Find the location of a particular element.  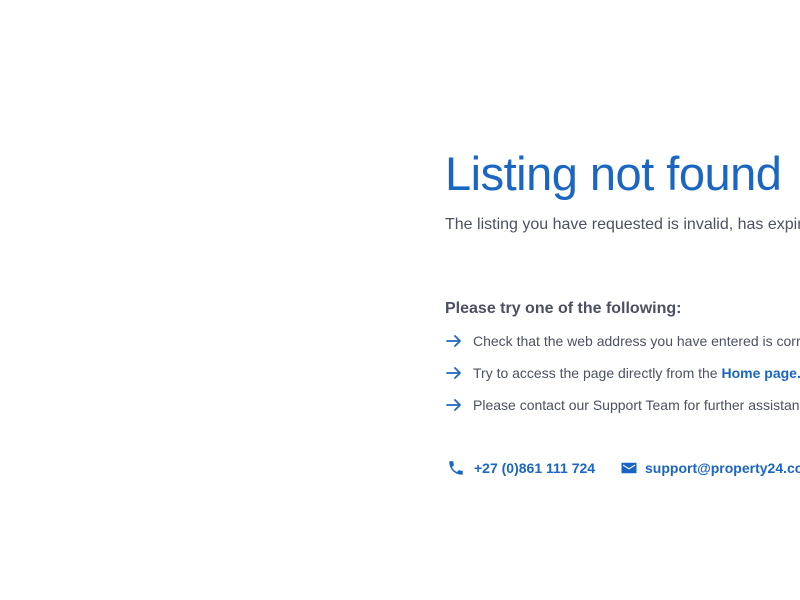

suggestion-text-prefix: Try to access the page directly from the is located at coordinates (597, 373).